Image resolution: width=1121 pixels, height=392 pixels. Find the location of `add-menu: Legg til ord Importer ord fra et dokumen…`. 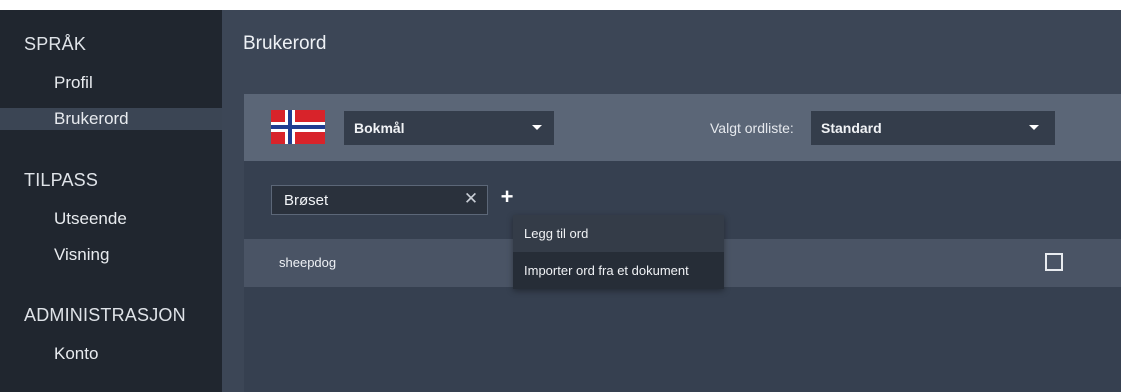

add-menu: Legg til ord Importer ord fra et dokumen… is located at coordinates (618, 252).